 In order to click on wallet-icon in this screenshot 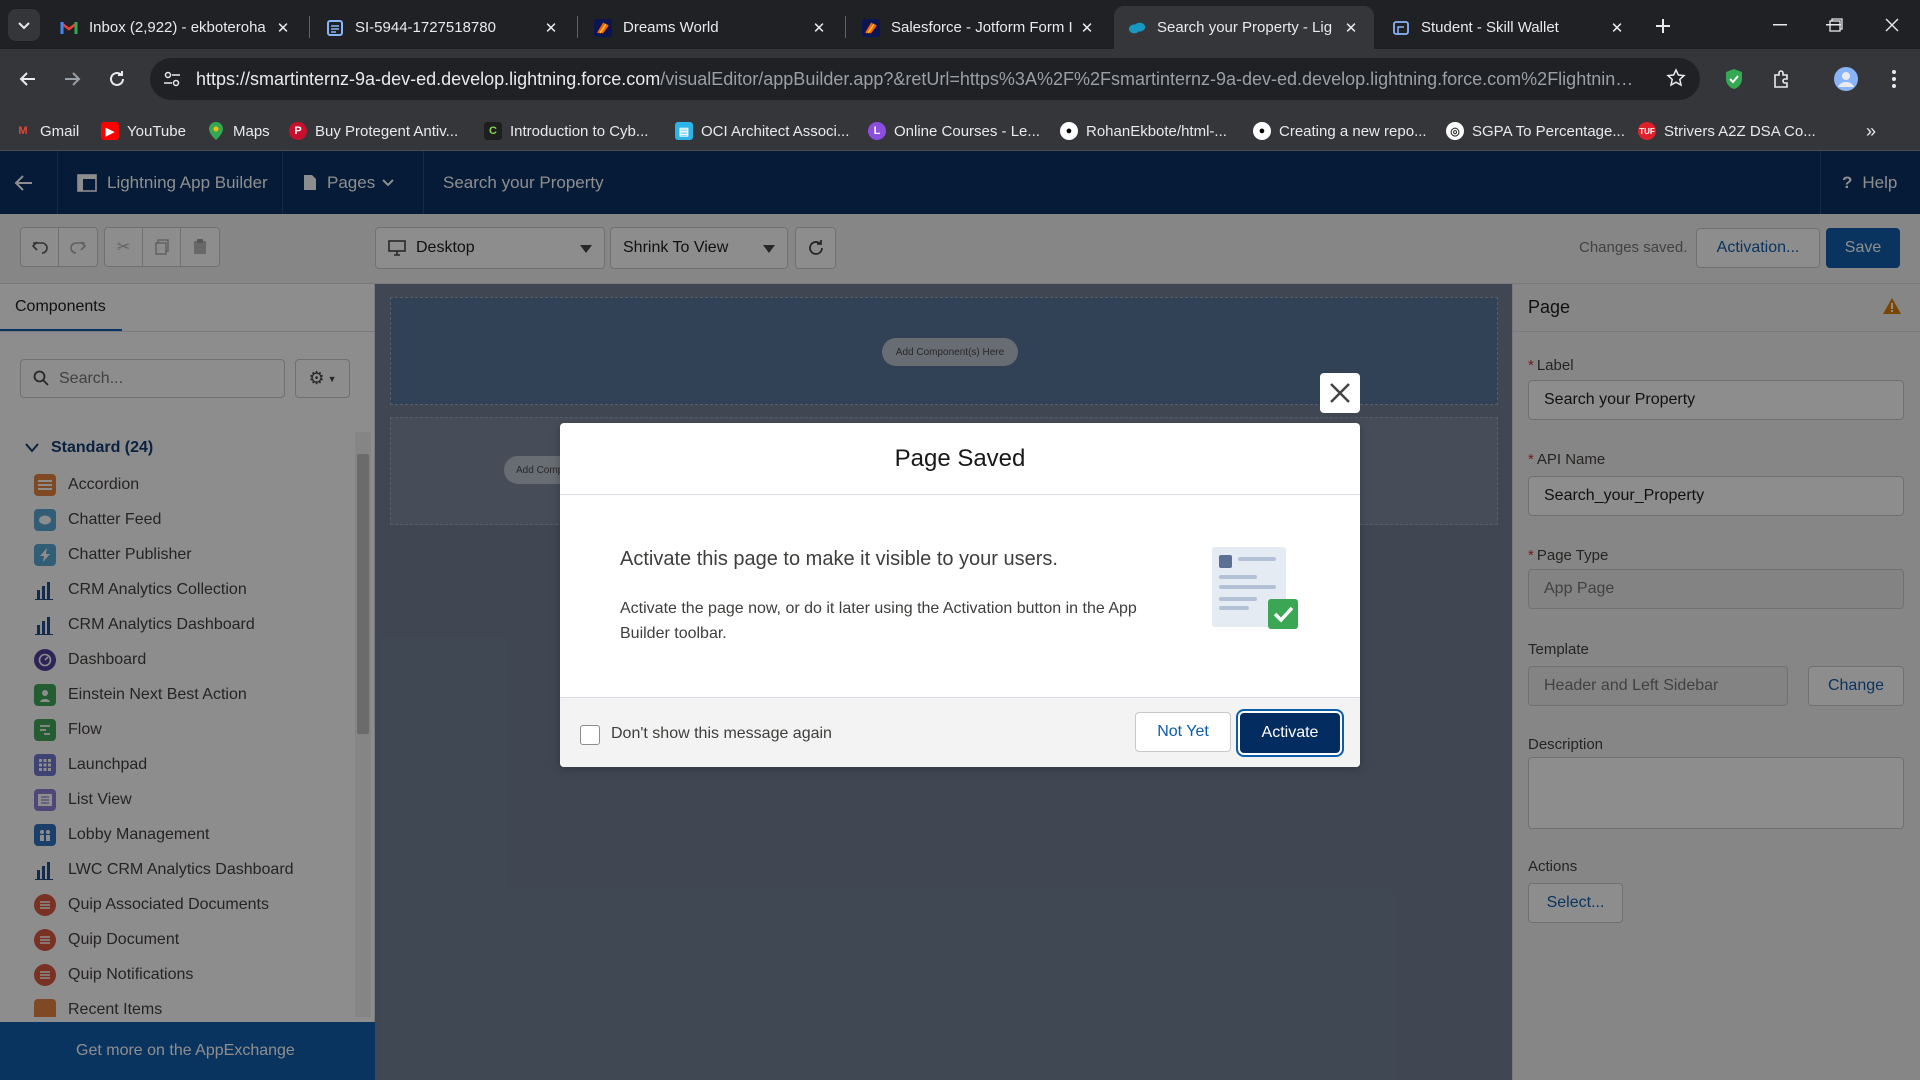, I will do `click(1401, 28)`.